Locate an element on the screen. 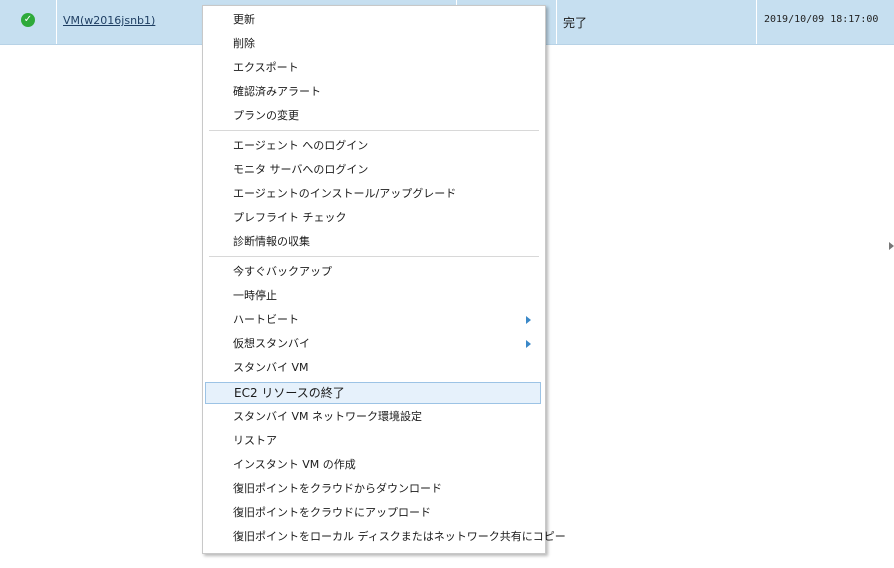 The height and width of the screenshot is (568, 894). menu-item-refresh: 更新 is located at coordinates (373, 20).